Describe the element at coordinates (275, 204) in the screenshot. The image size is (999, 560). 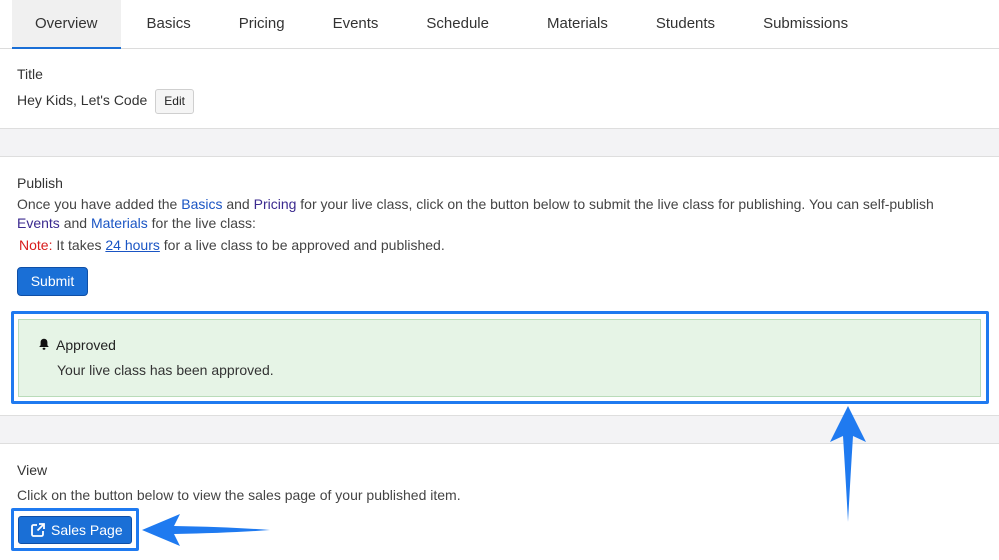
I see `pricing-link: Pricing` at that location.